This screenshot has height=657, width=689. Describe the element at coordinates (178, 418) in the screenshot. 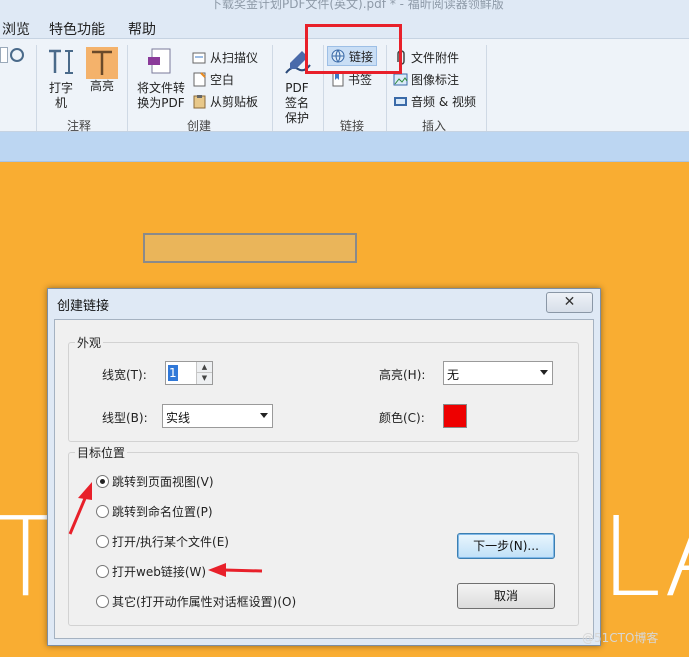

I see `line-style-value: 实线` at that location.